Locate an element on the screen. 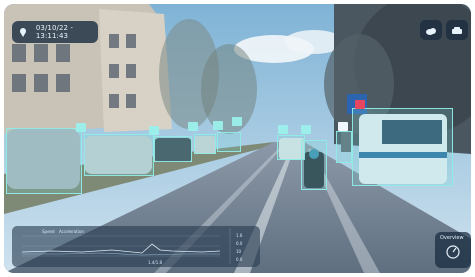 Image resolution: width=475 pixels, height=277 pixels. speed-label: Speed is located at coordinates (48, 231).